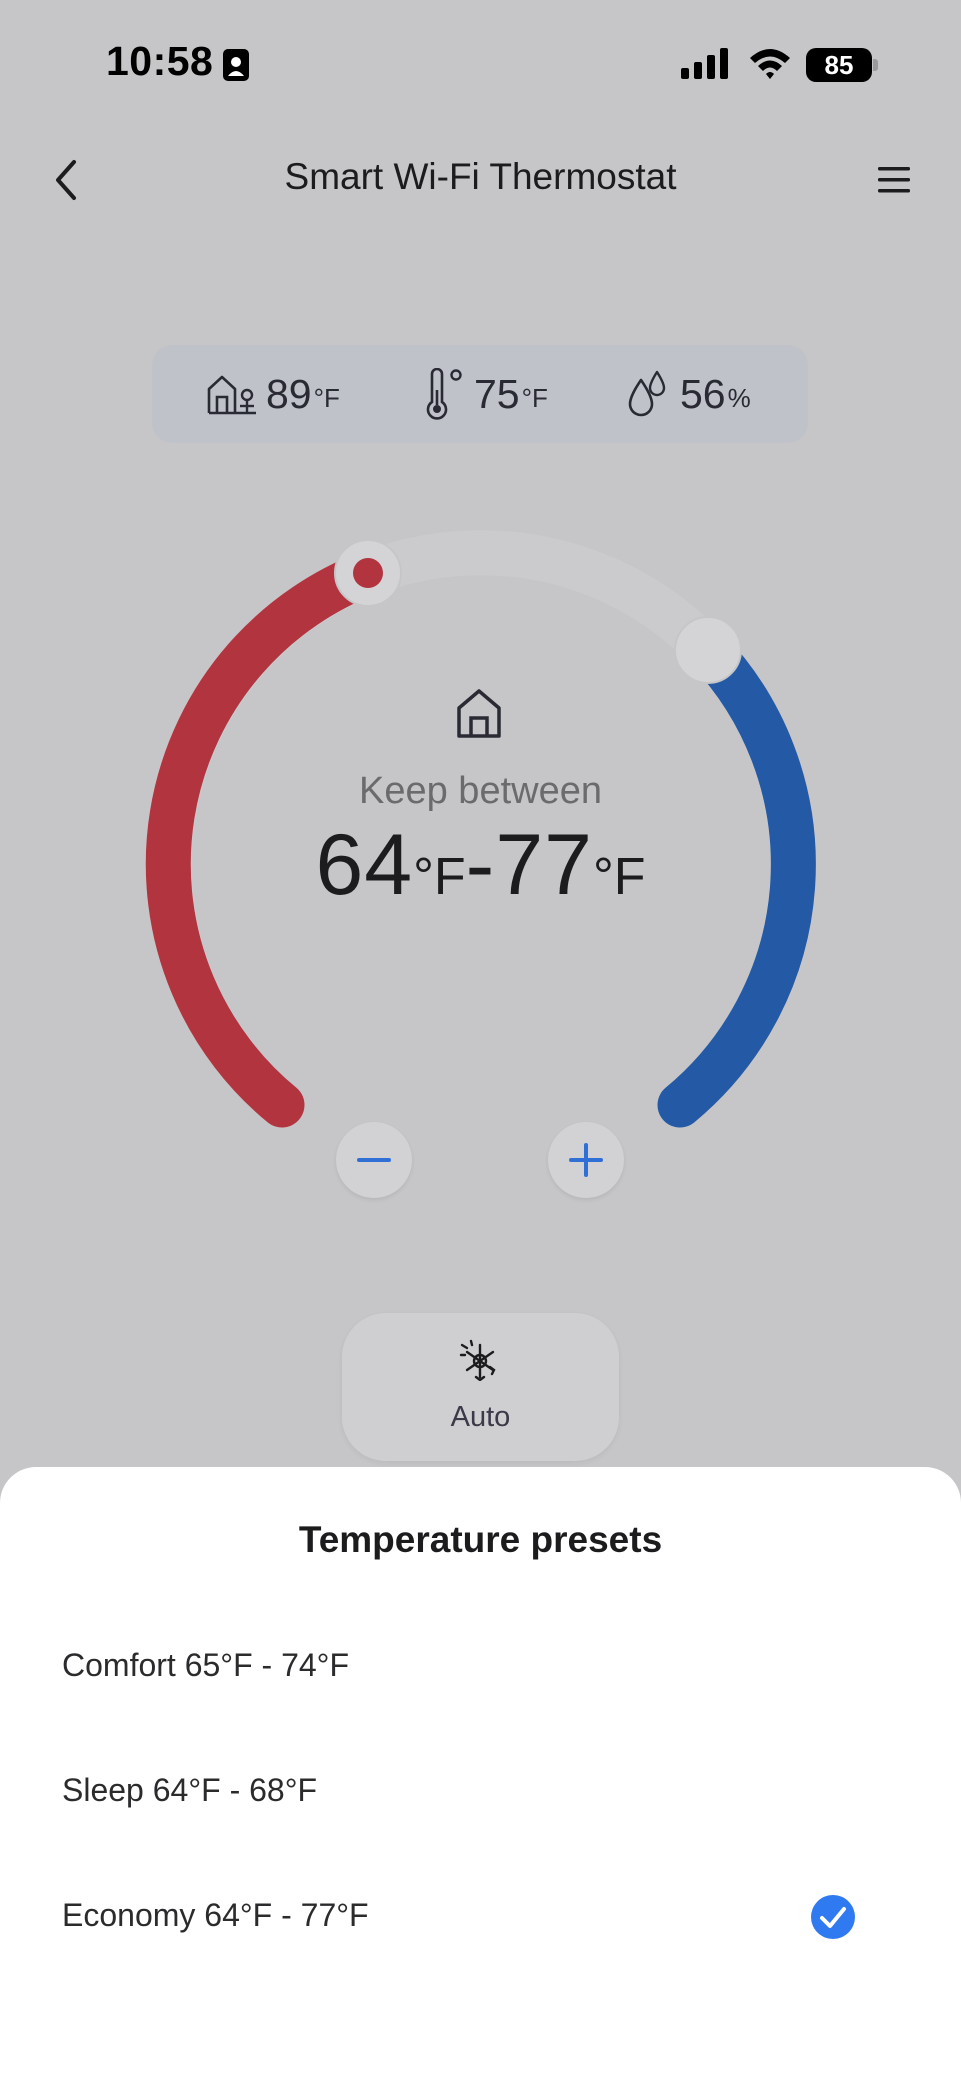 This screenshot has height=2082, width=961. What do you see at coordinates (480, 1417) in the screenshot?
I see `mode-label: Auto` at bounding box center [480, 1417].